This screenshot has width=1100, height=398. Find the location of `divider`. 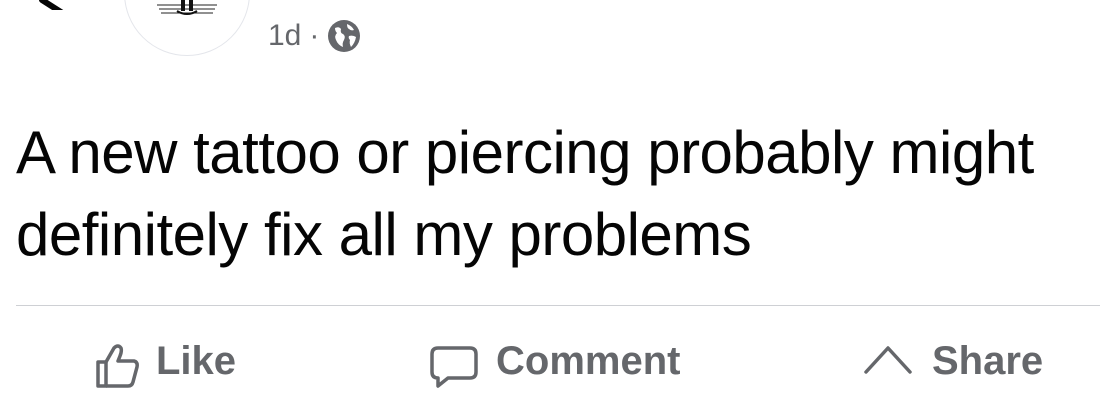

divider is located at coordinates (558, 305).